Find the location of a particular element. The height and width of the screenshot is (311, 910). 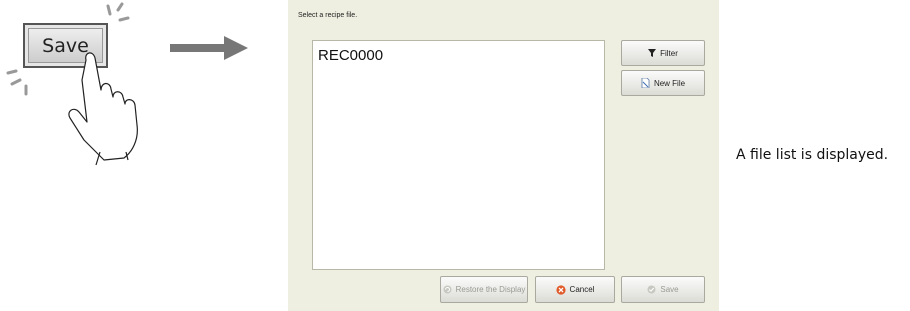

file-list-item: REC0000 is located at coordinates (350, 55).